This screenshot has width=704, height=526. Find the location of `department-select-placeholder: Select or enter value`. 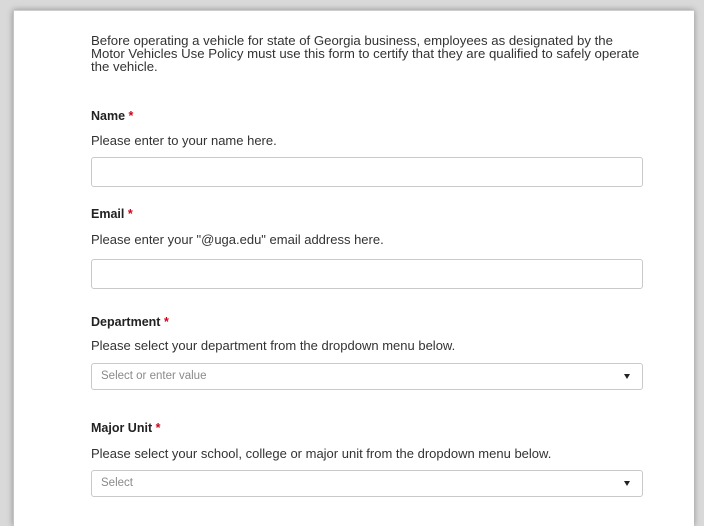

department-select-placeholder: Select or enter value is located at coordinates (154, 376).